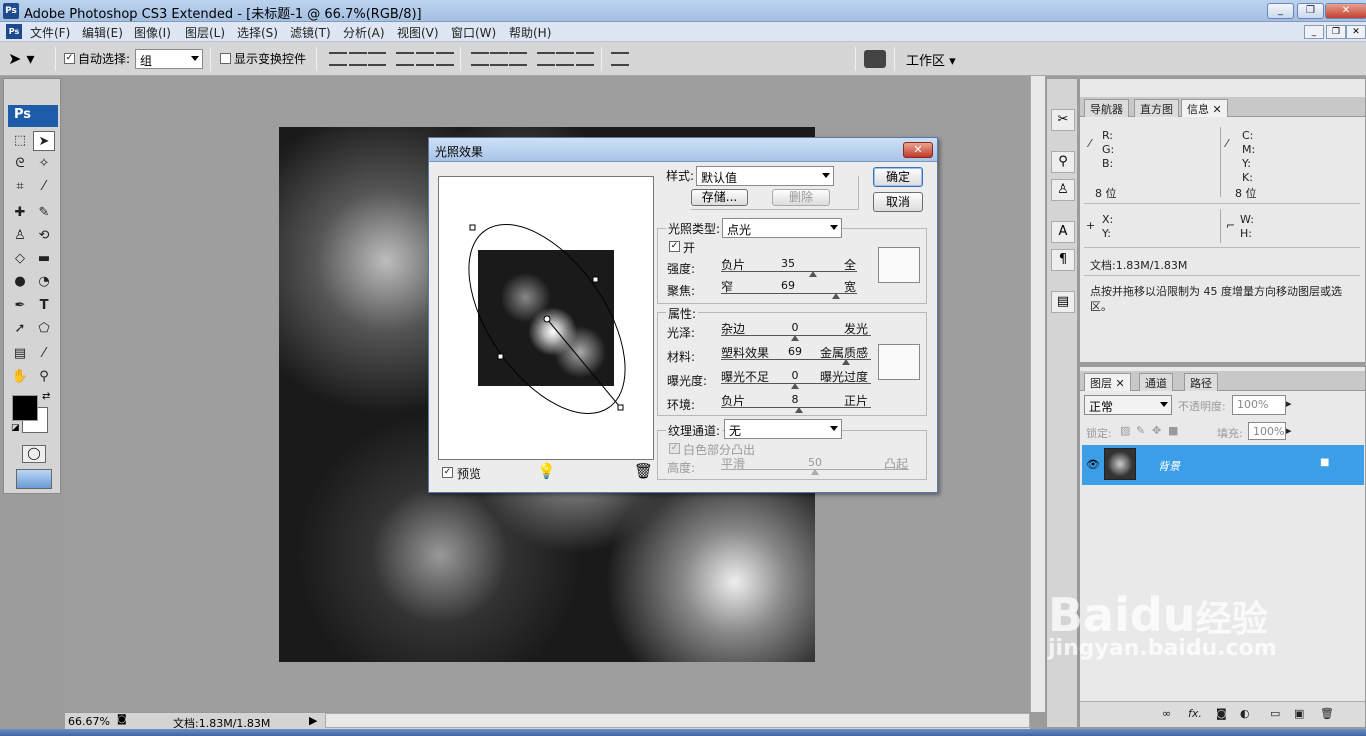  I want to click on lock-position-icon: ✥, so click(1156, 430).